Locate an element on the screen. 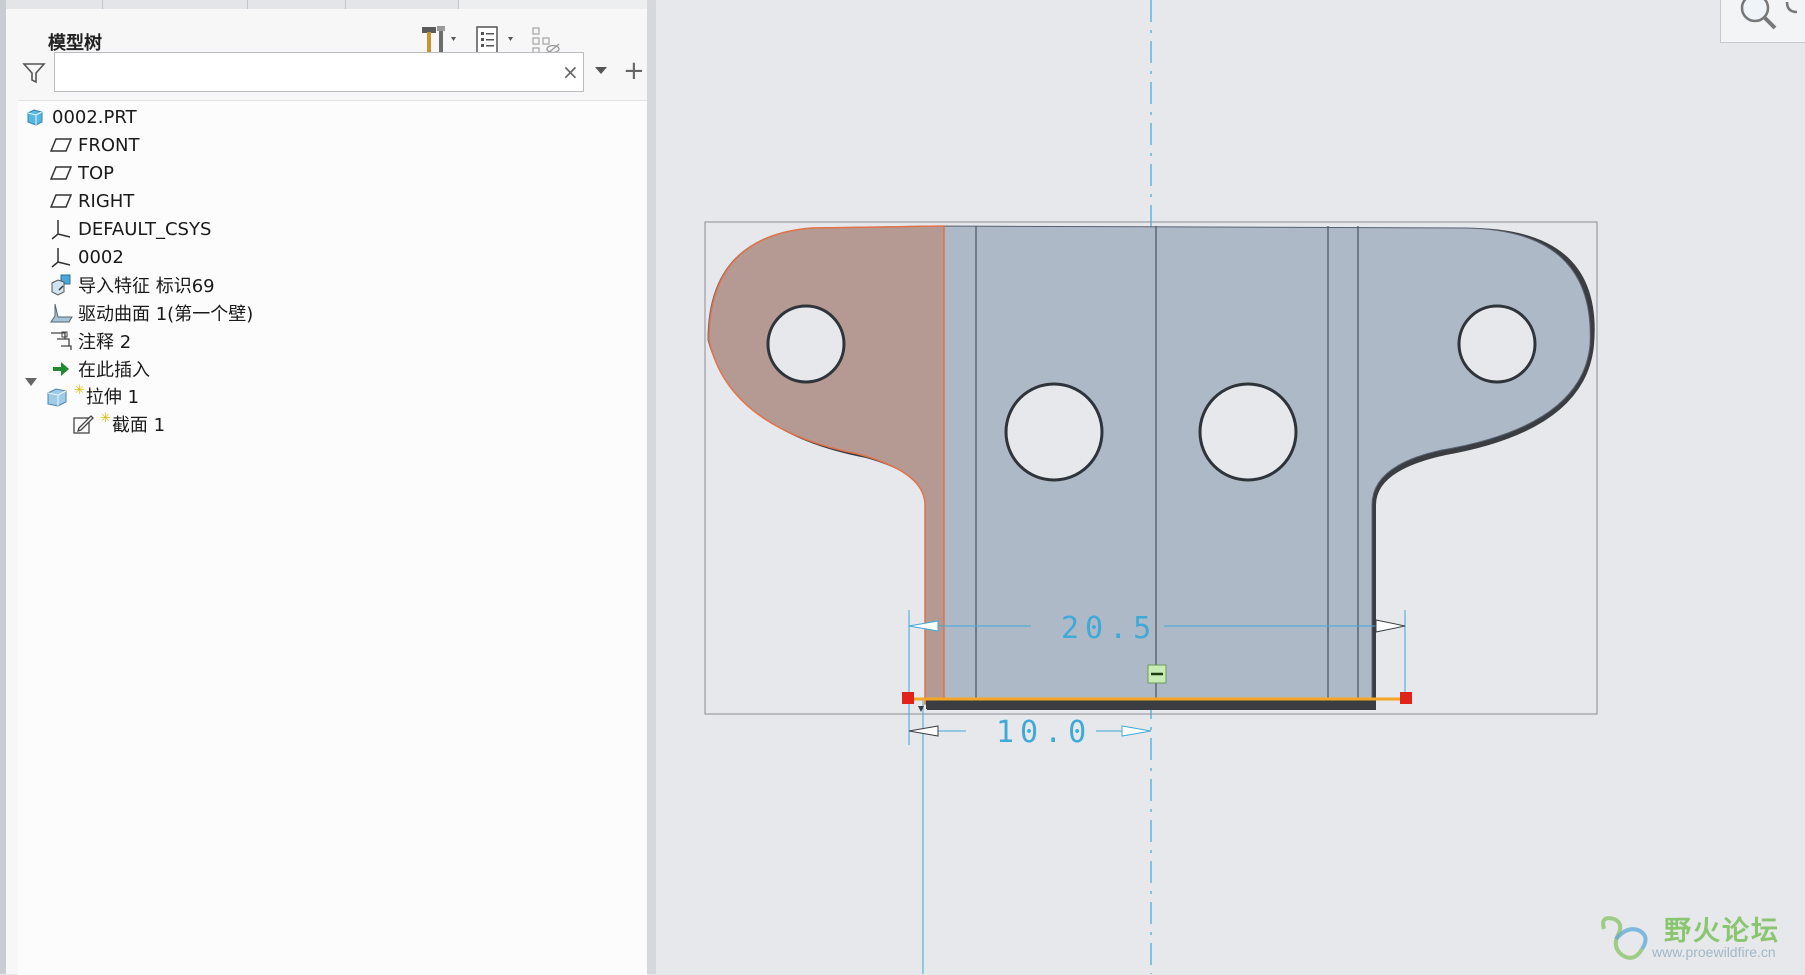 The height and width of the screenshot is (975, 1805). tree-item-label: 驱动曲面 1(第一个壁) is located at coordinates (166, 314).